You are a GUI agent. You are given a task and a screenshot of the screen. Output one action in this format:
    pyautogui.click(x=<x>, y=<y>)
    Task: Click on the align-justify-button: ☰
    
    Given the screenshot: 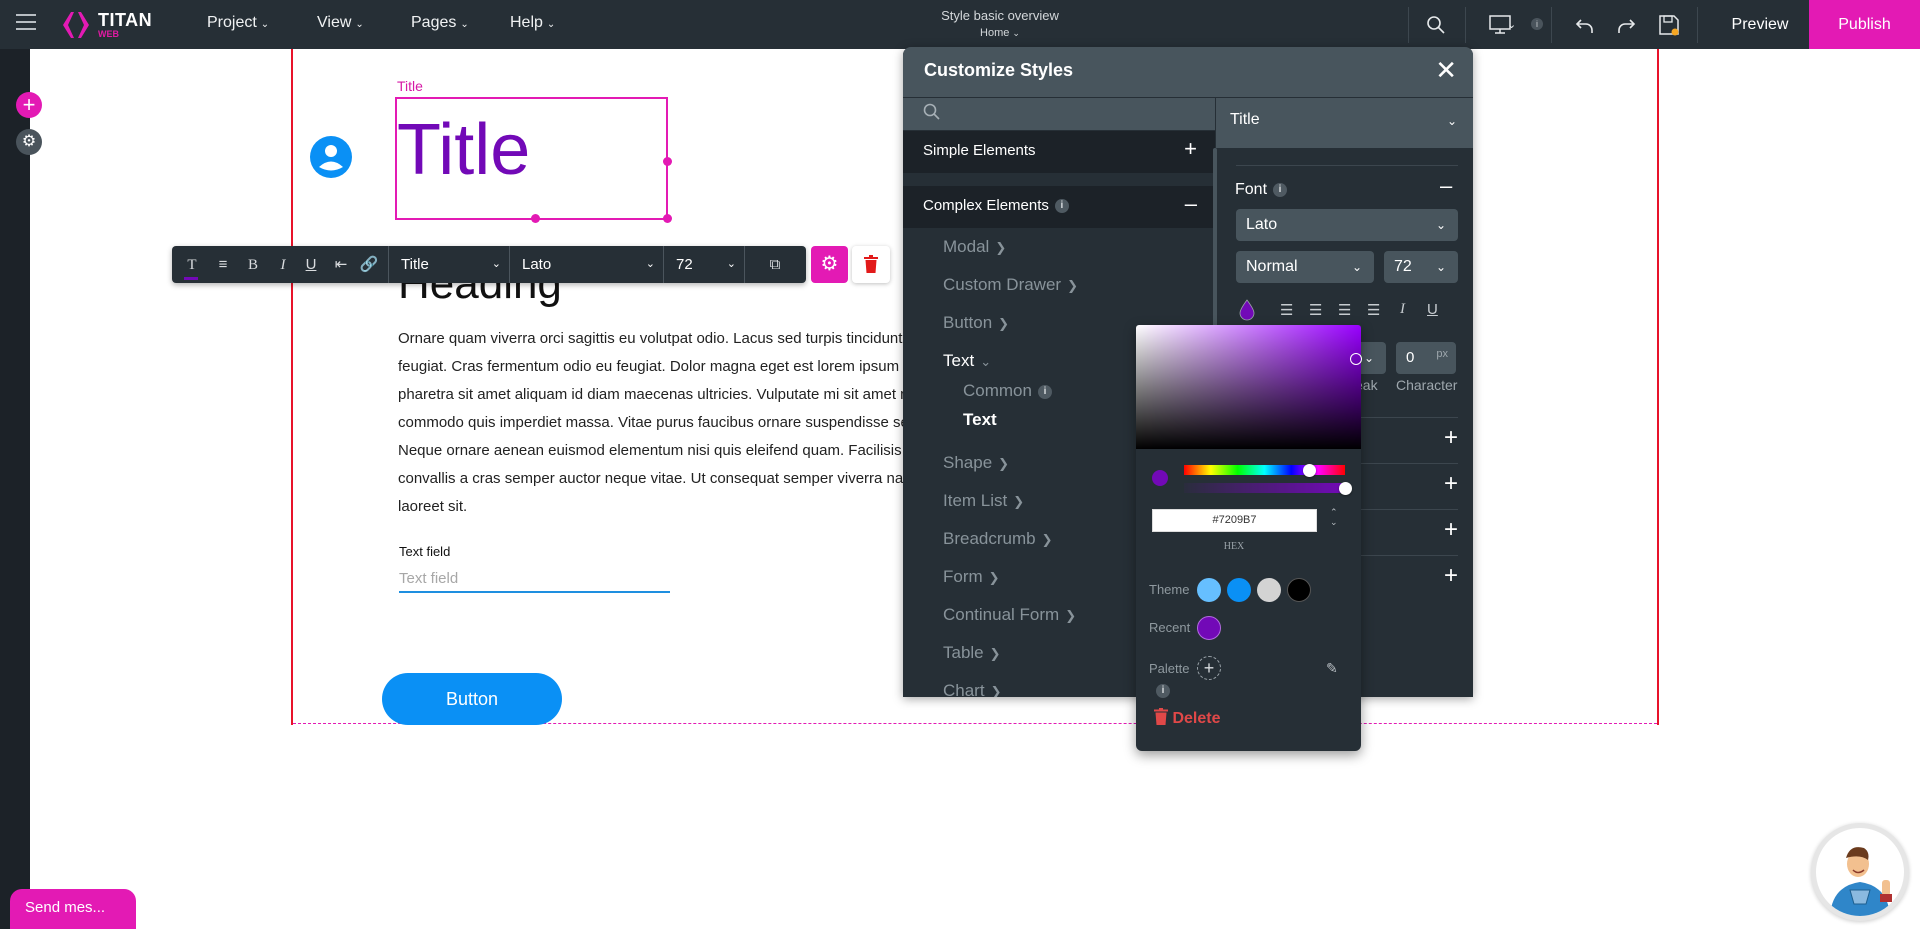 What is the action you would take?
    pyautogui.click(x=1373, y=310)
    